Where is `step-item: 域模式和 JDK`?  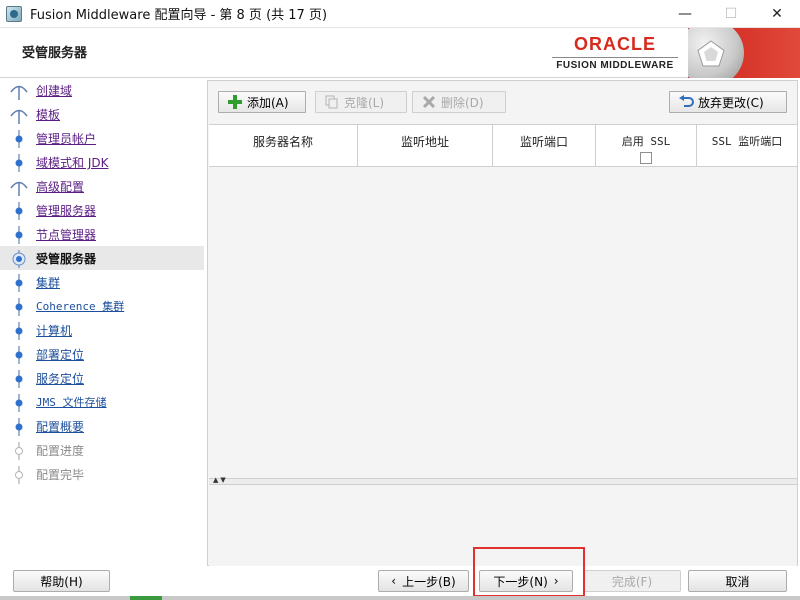
step-item: 域模式和 JDK is located at coordinates (102, 162).